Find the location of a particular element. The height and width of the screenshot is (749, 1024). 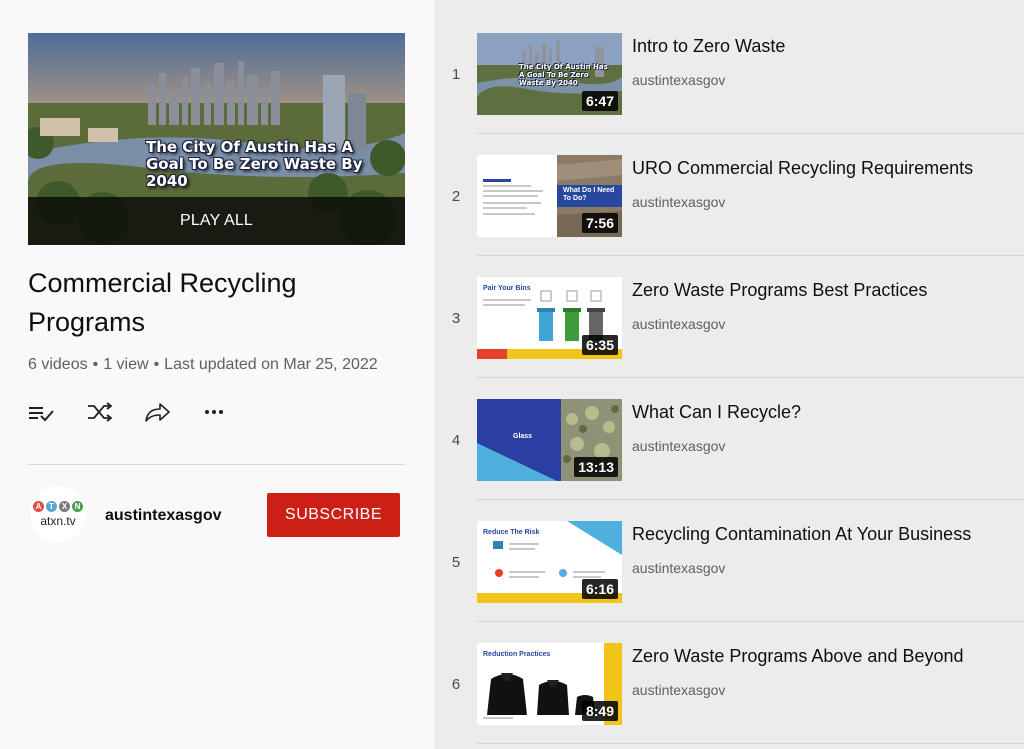

thumbnail-caption: Pair Your Bins is located at coordinates (507, 288).